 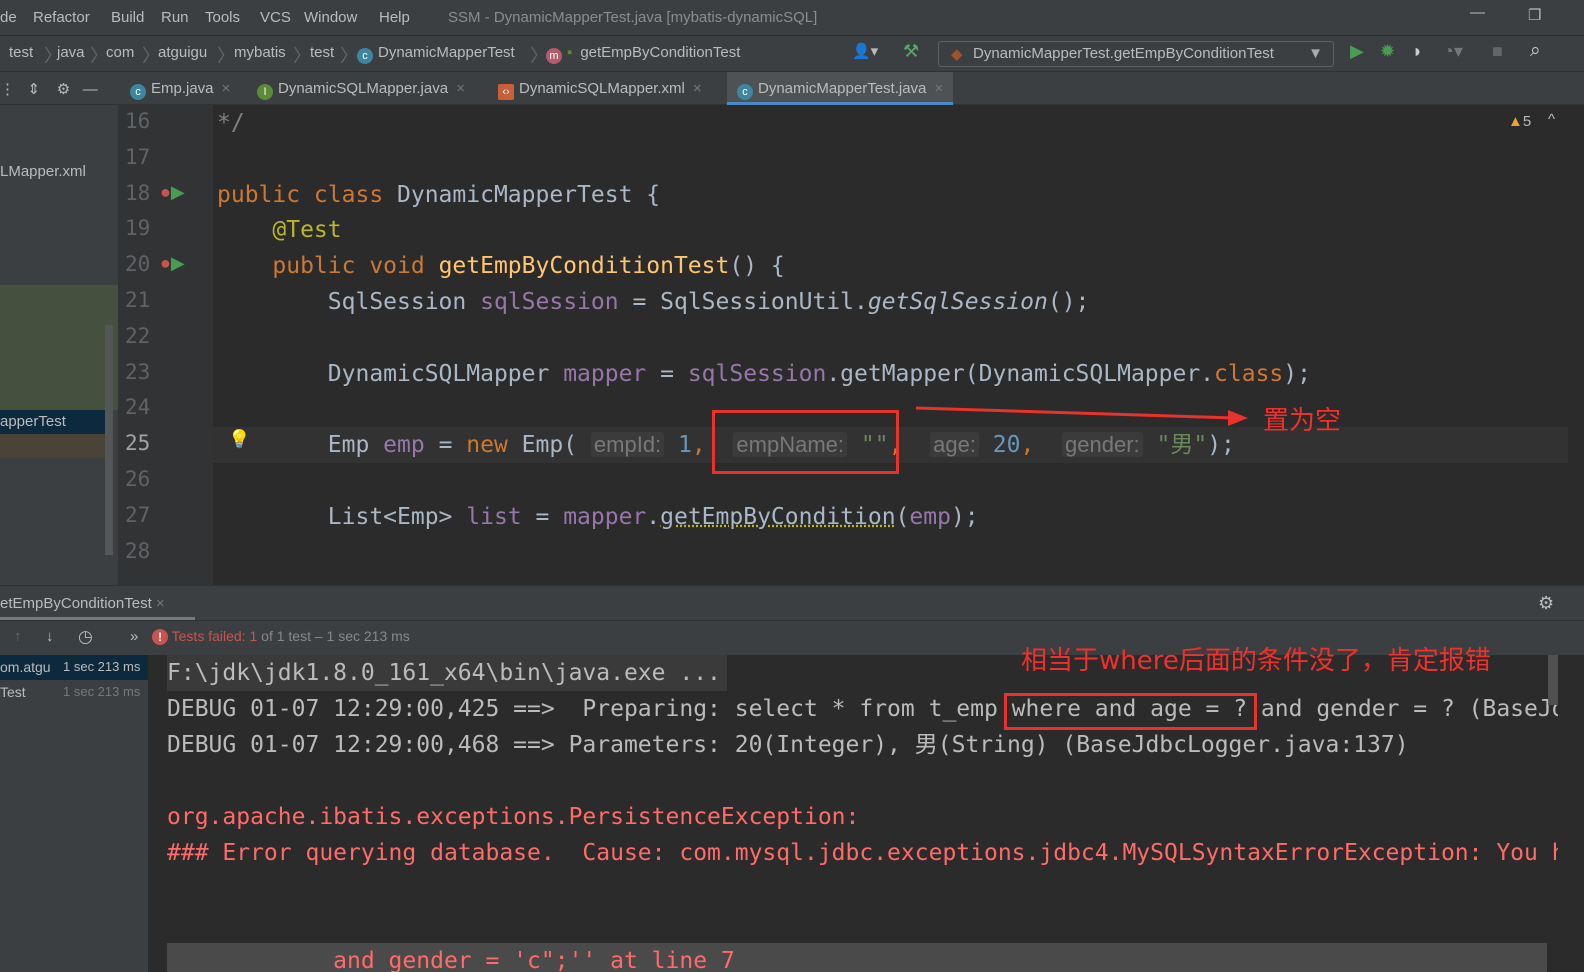 What do you see at coordinates (930, 516) in the screenshot?
I see `code-token: emp` at bounding box center [930, 516].